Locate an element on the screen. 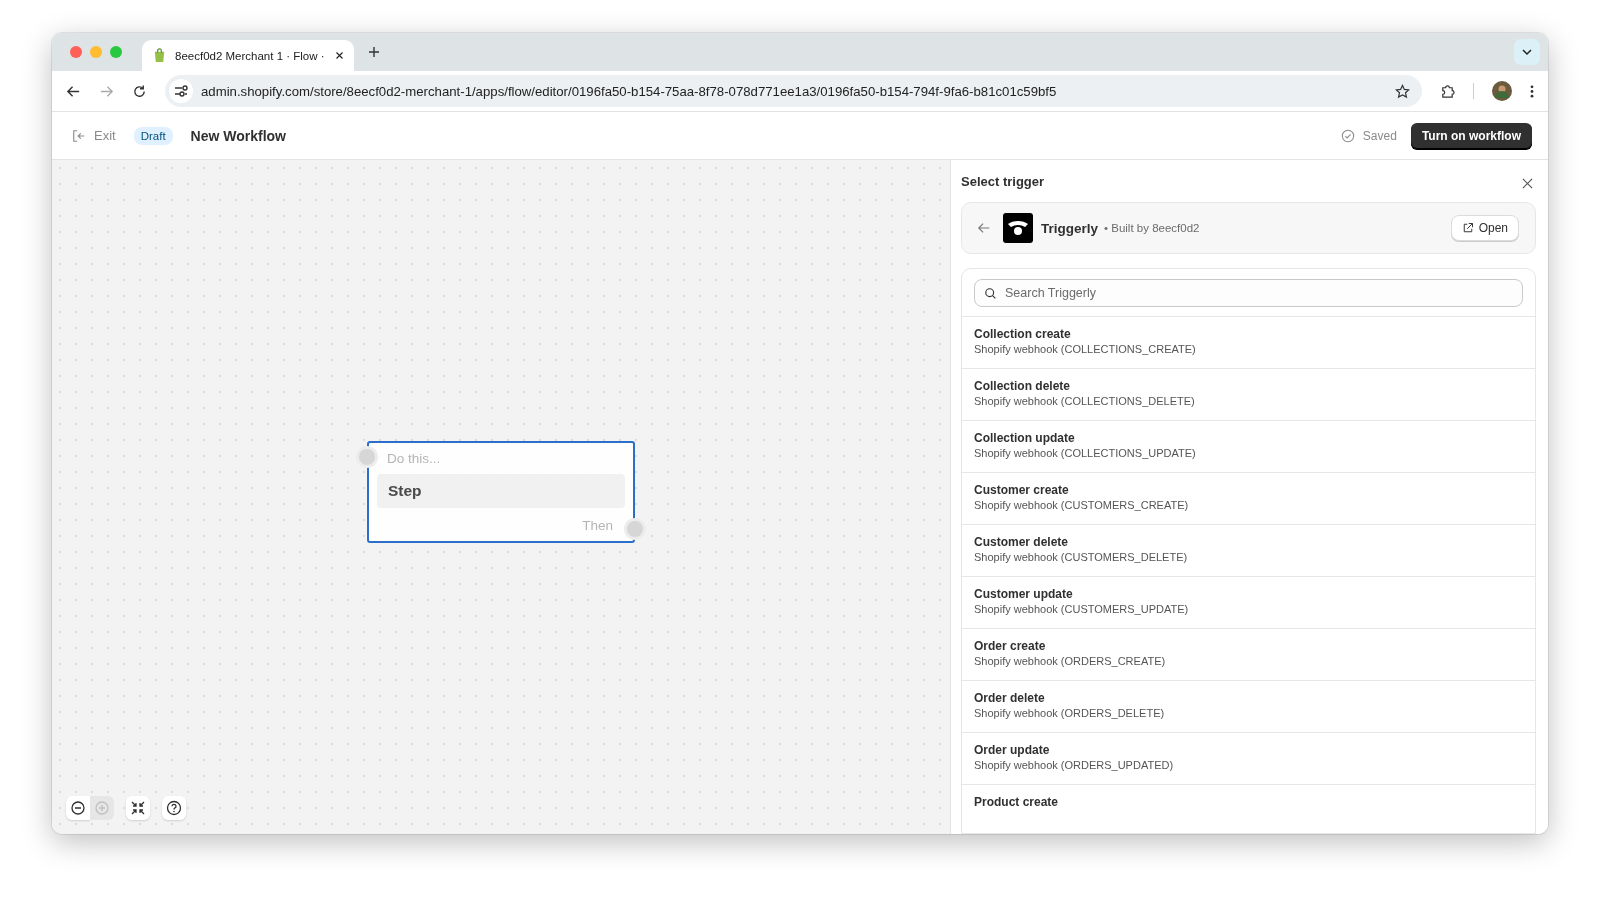  fit-view-button is located at coordinates (138, 808).